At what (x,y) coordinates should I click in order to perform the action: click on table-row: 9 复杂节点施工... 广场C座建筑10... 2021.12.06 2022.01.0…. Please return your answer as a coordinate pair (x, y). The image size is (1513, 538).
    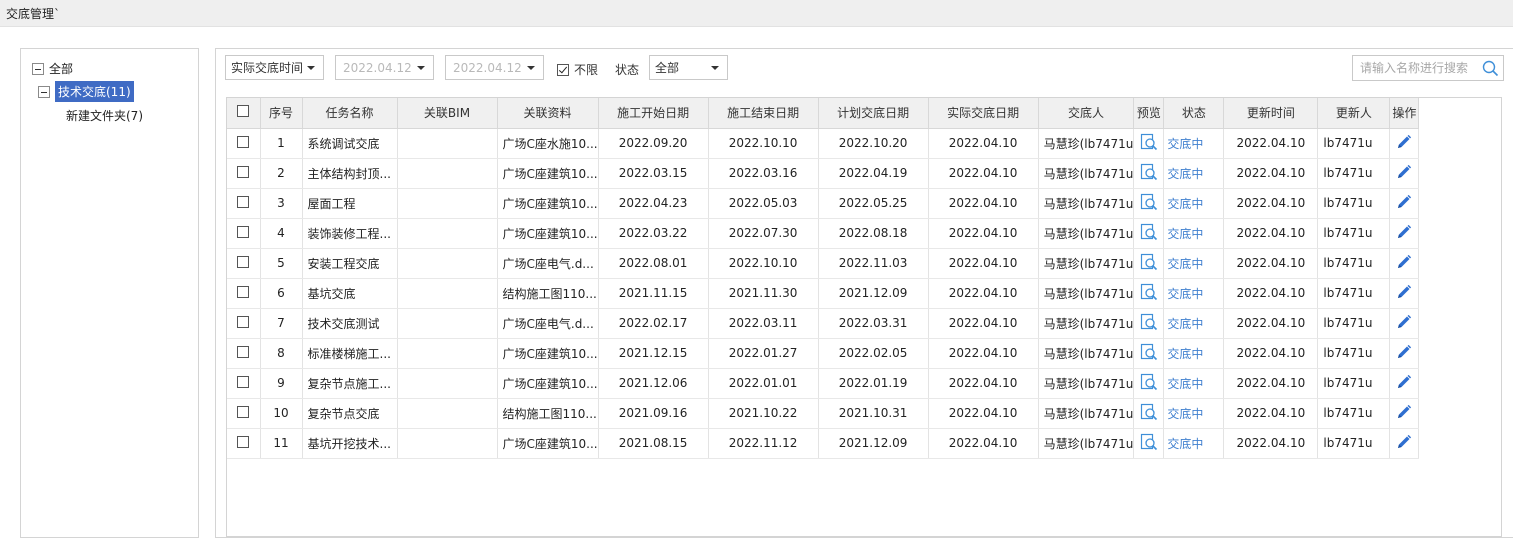
    Looking at the image, I should click on (823, 383).